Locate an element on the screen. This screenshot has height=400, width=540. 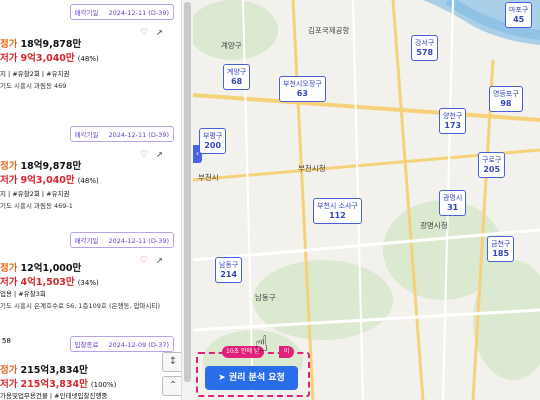
promo-badge-tail: 이 is located at coordinates (286, 352).